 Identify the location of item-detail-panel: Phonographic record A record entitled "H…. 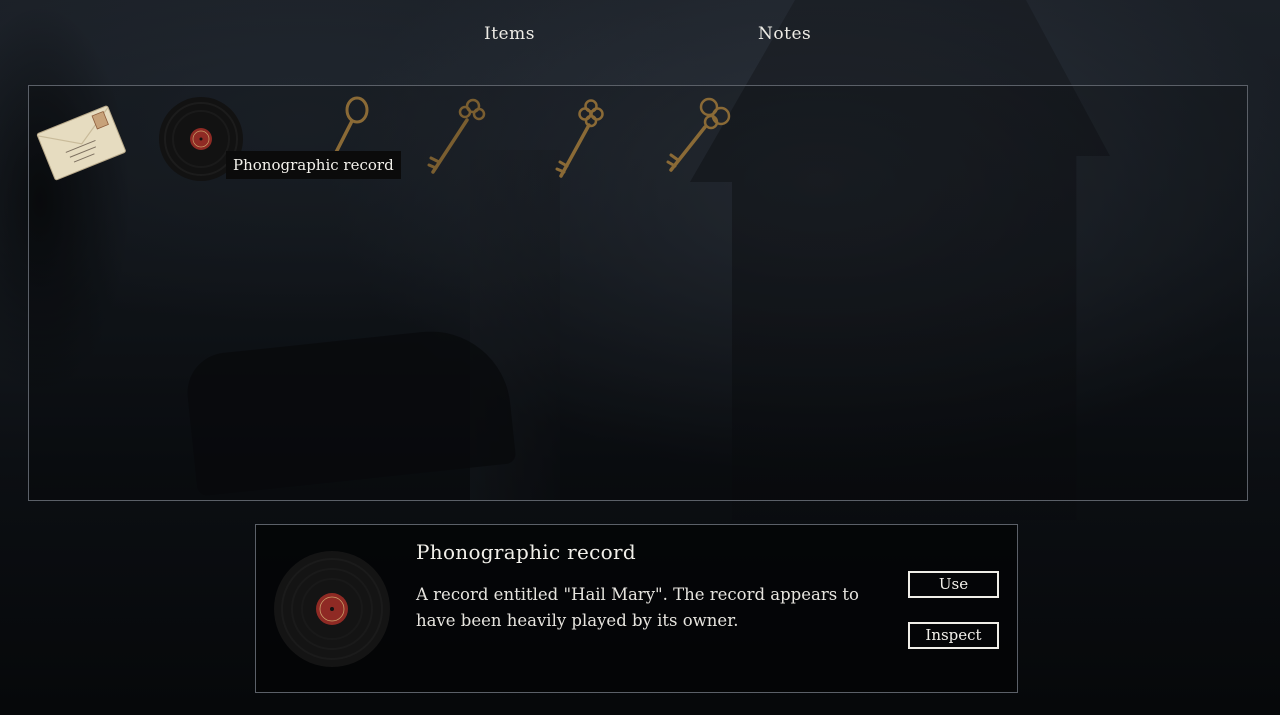
(636, 608).